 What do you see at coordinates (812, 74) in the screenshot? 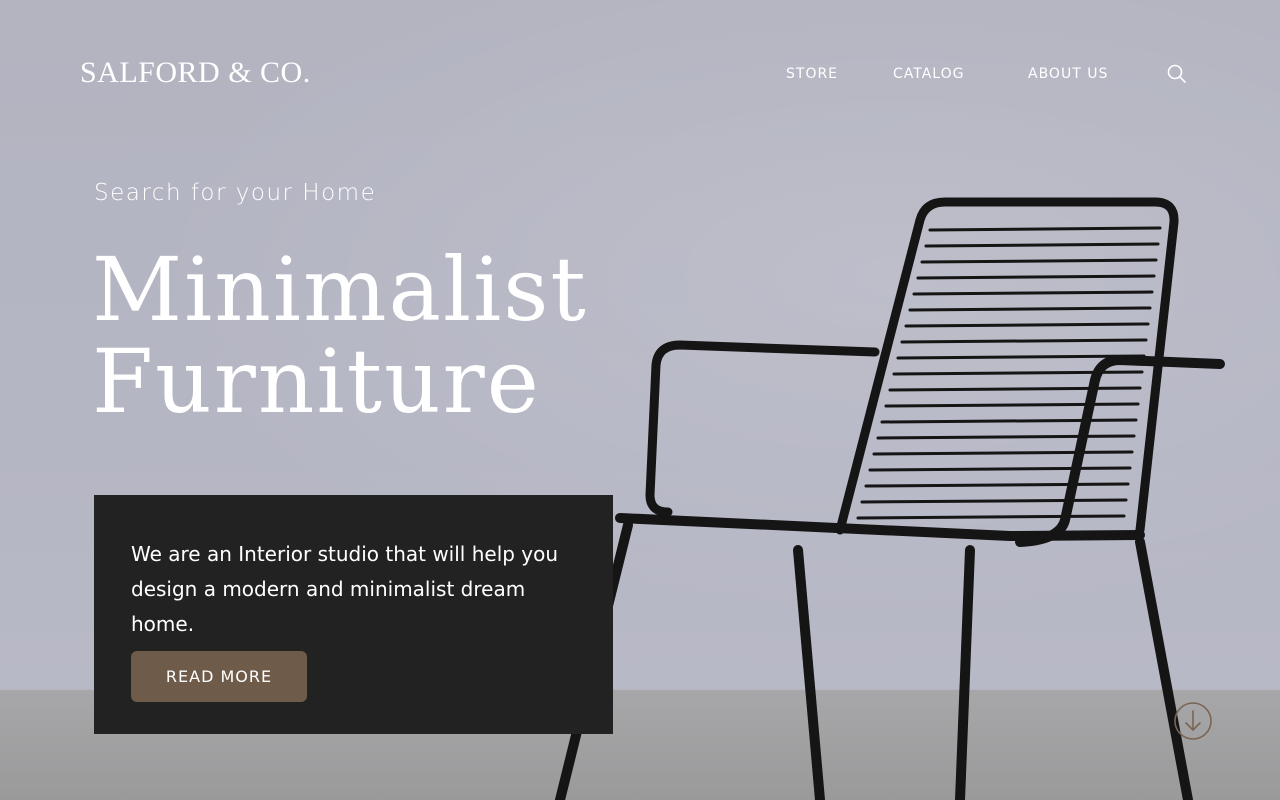
I see `nav-link-store: STORE` at bounding box center [812, 74].